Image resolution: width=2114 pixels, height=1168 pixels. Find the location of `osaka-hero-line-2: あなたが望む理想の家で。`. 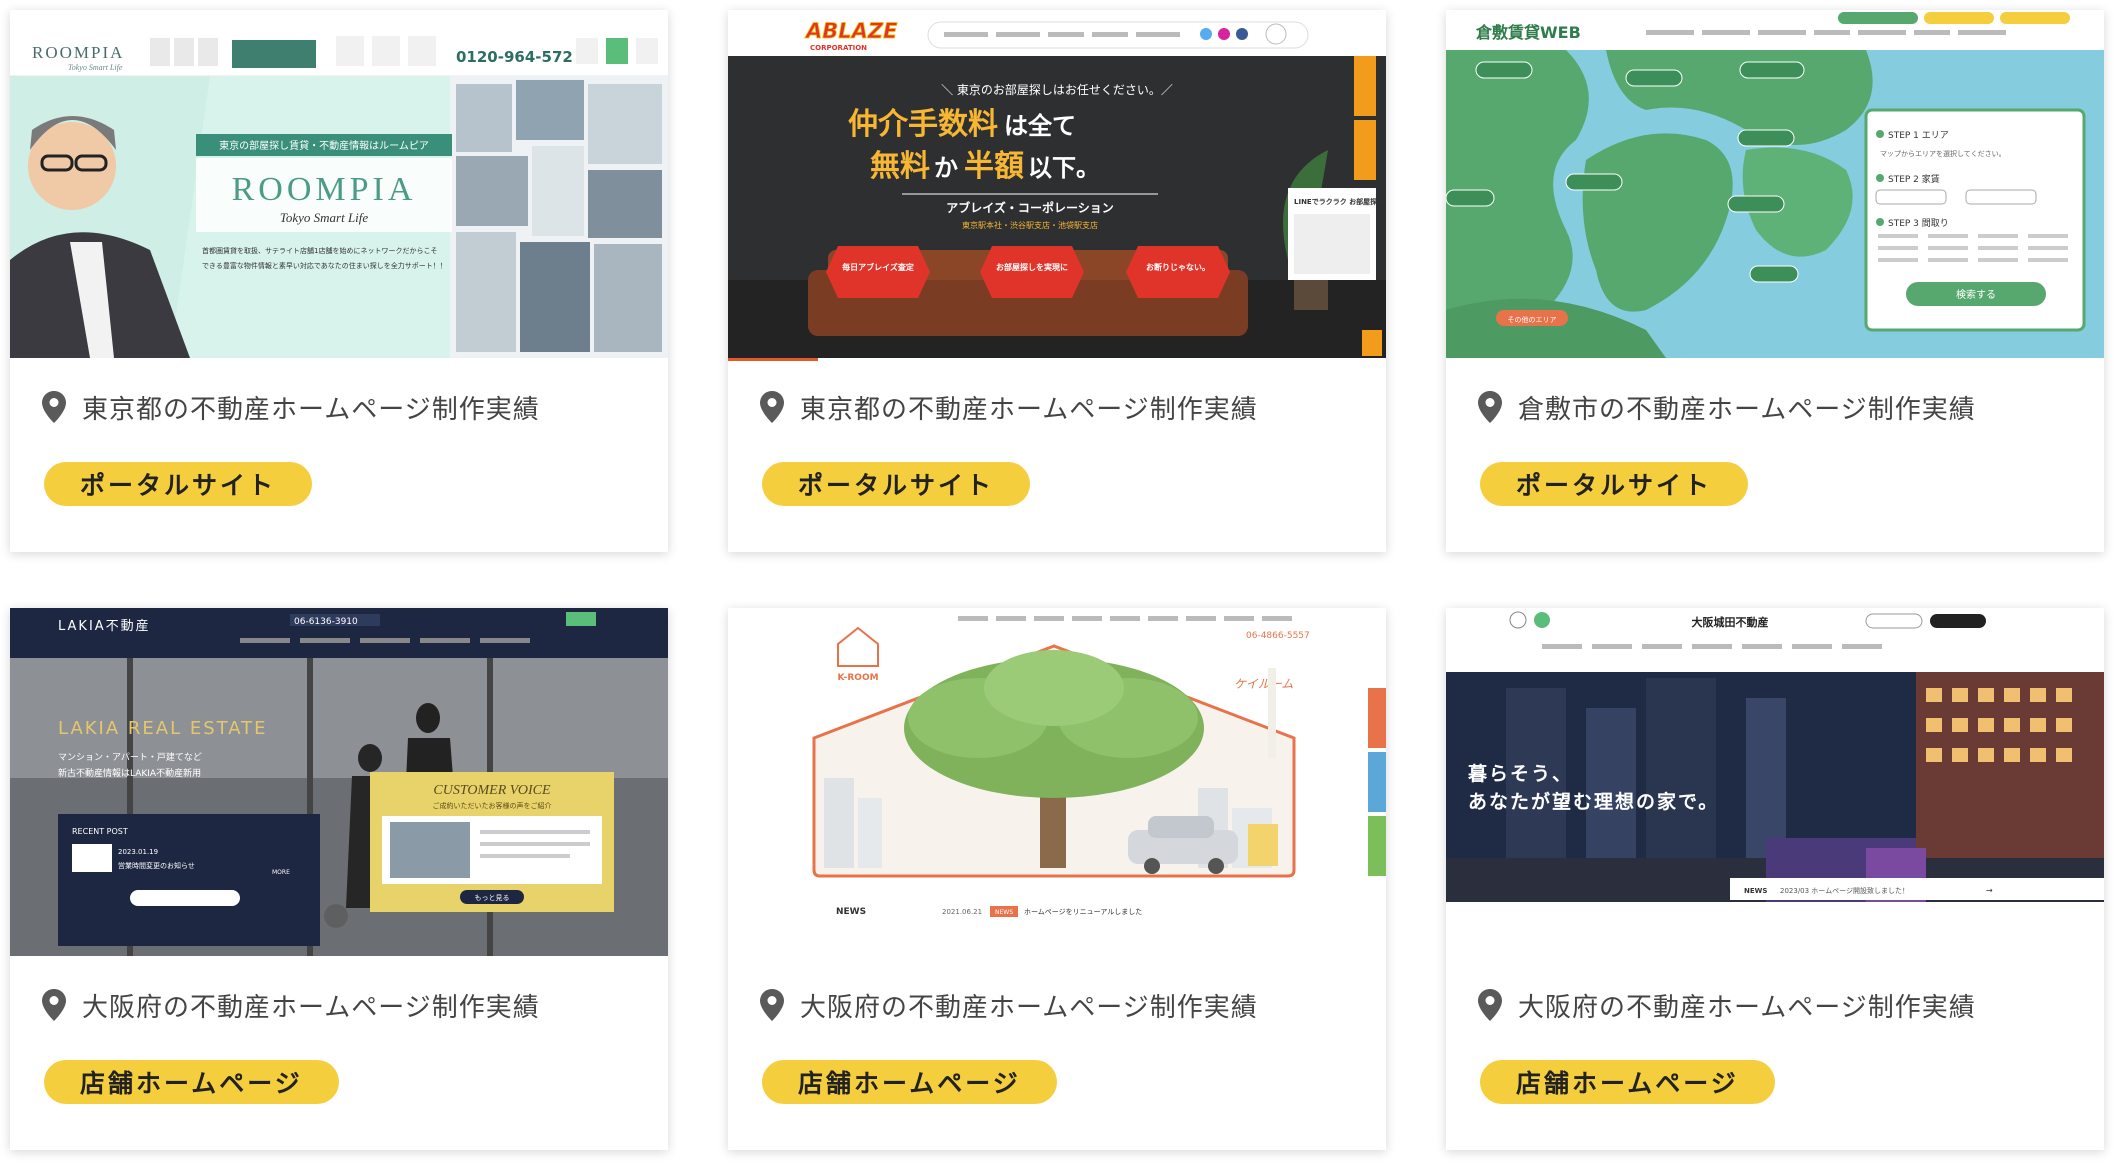

osaka-hero-line-2: あなたが望む理想の家で。 is located at coordinates (1593, 801).